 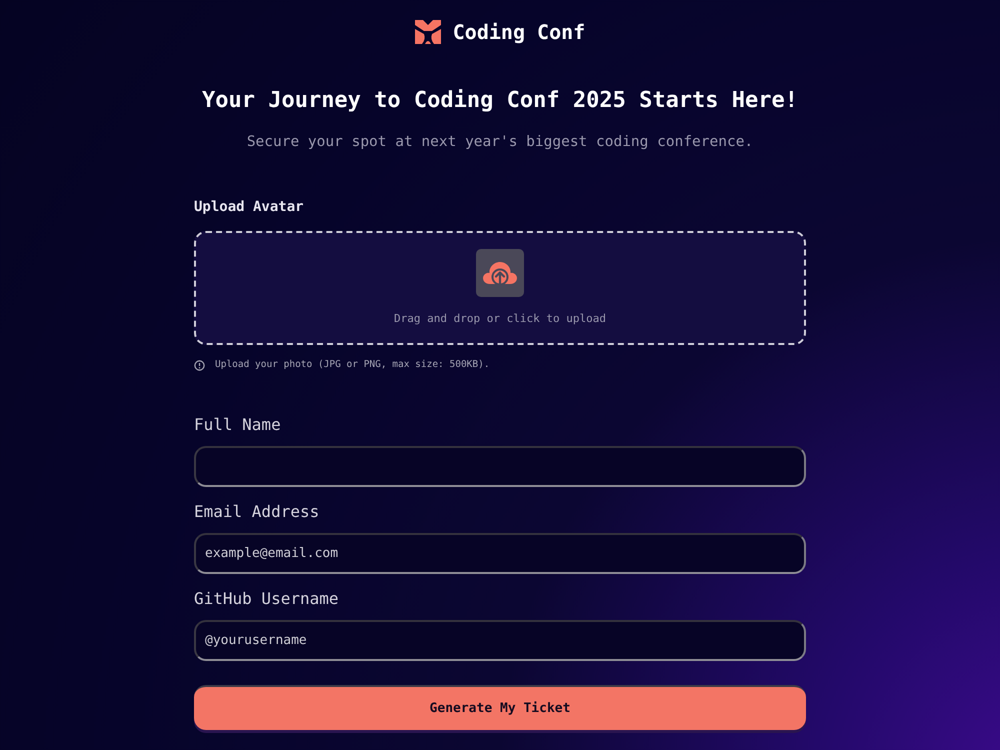 I want to click on text-field: @yourusername, so click(x=500, y=640).